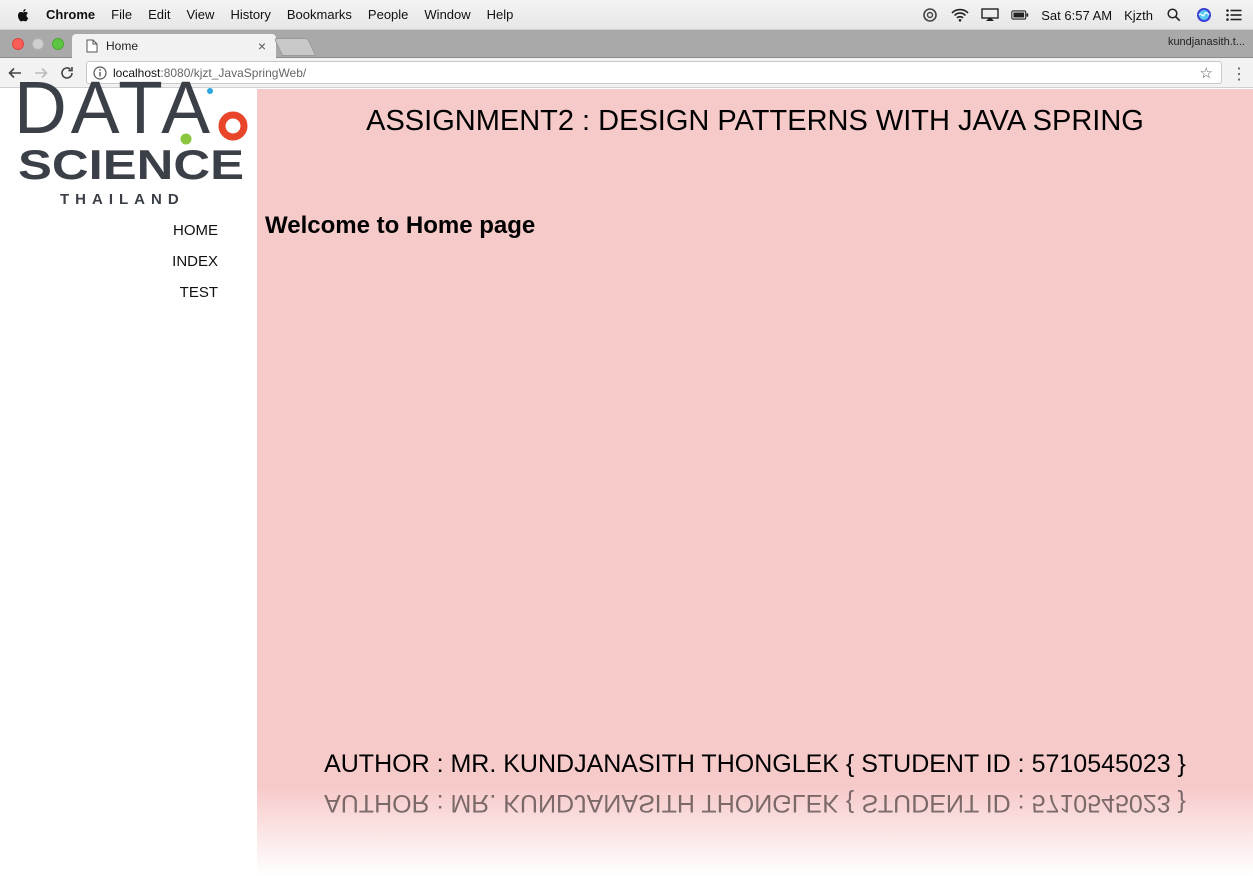  Describe the element at coordinates (233, 72) in the screenshot. I see `url-path: :8080/kjzt_JavaSpringWeb/` at that location.